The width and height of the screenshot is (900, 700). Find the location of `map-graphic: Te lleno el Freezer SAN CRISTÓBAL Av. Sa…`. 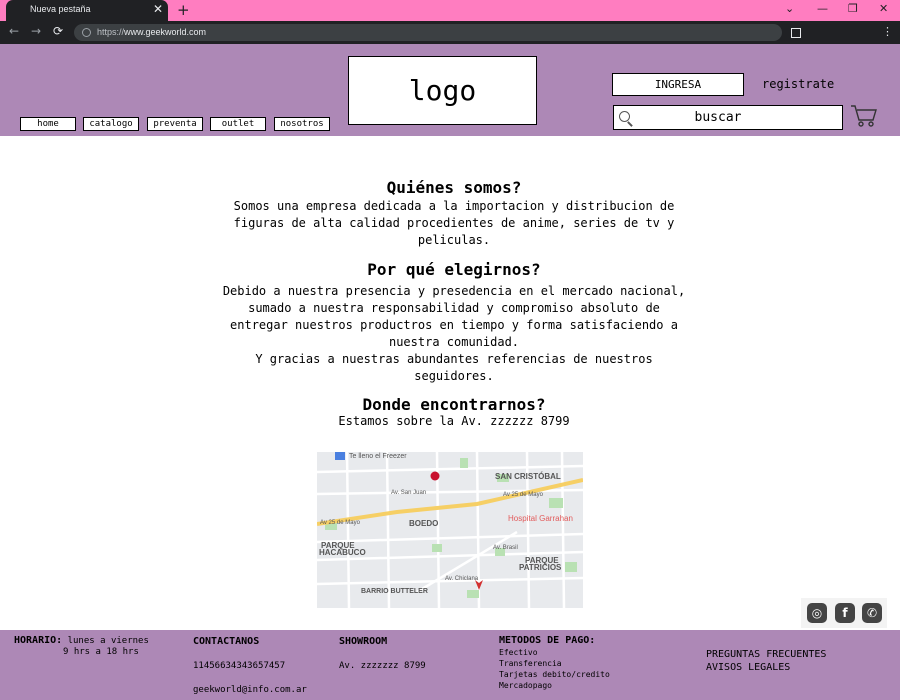

map-graphic: Te lleno el Freezer SAN CRISTÓBAL Av. Sa… is located at coordinates (450, 530).